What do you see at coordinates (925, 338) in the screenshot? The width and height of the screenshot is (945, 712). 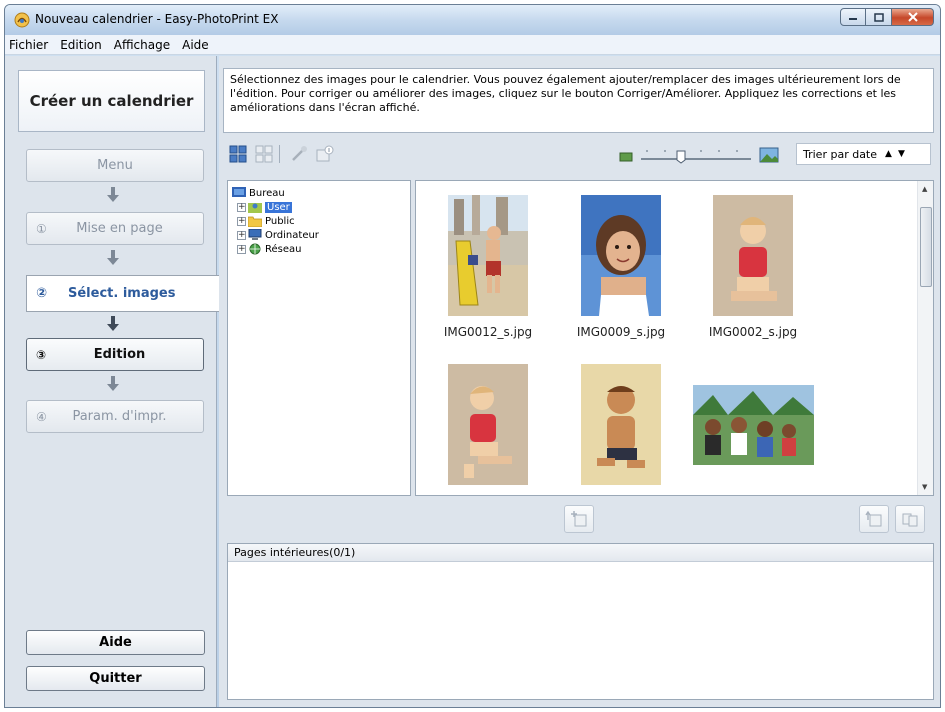 I see `thumbnail-scrollbar: ▲ ▼` at bounding box center [925, 338].